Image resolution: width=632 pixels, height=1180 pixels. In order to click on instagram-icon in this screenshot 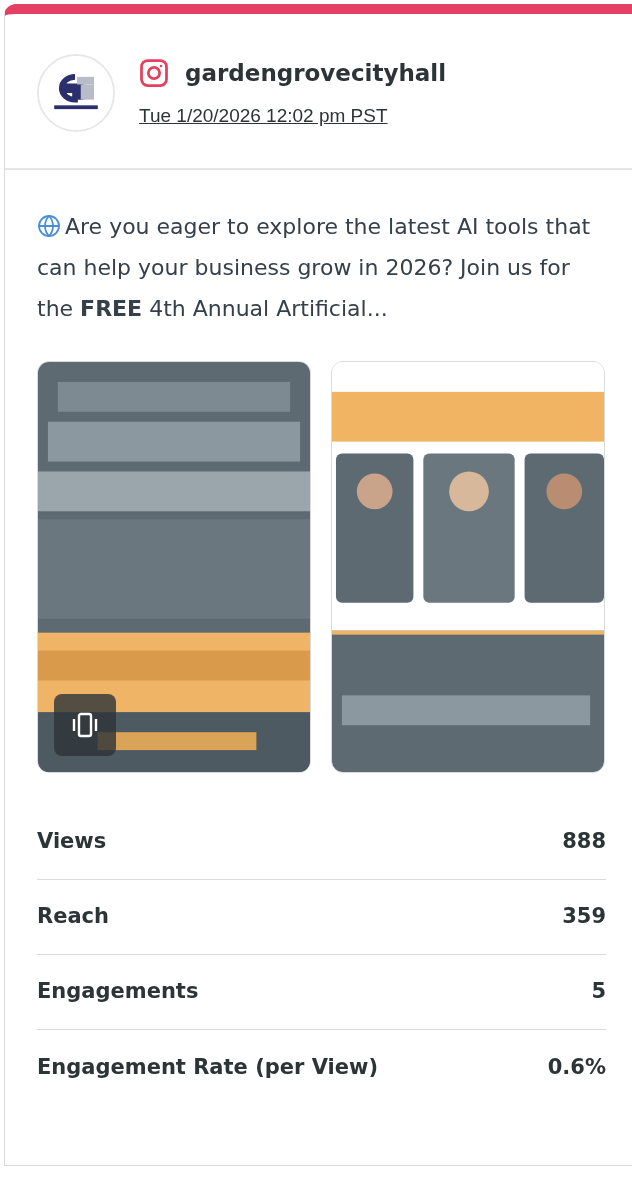, I will do `click(154, 72)`.